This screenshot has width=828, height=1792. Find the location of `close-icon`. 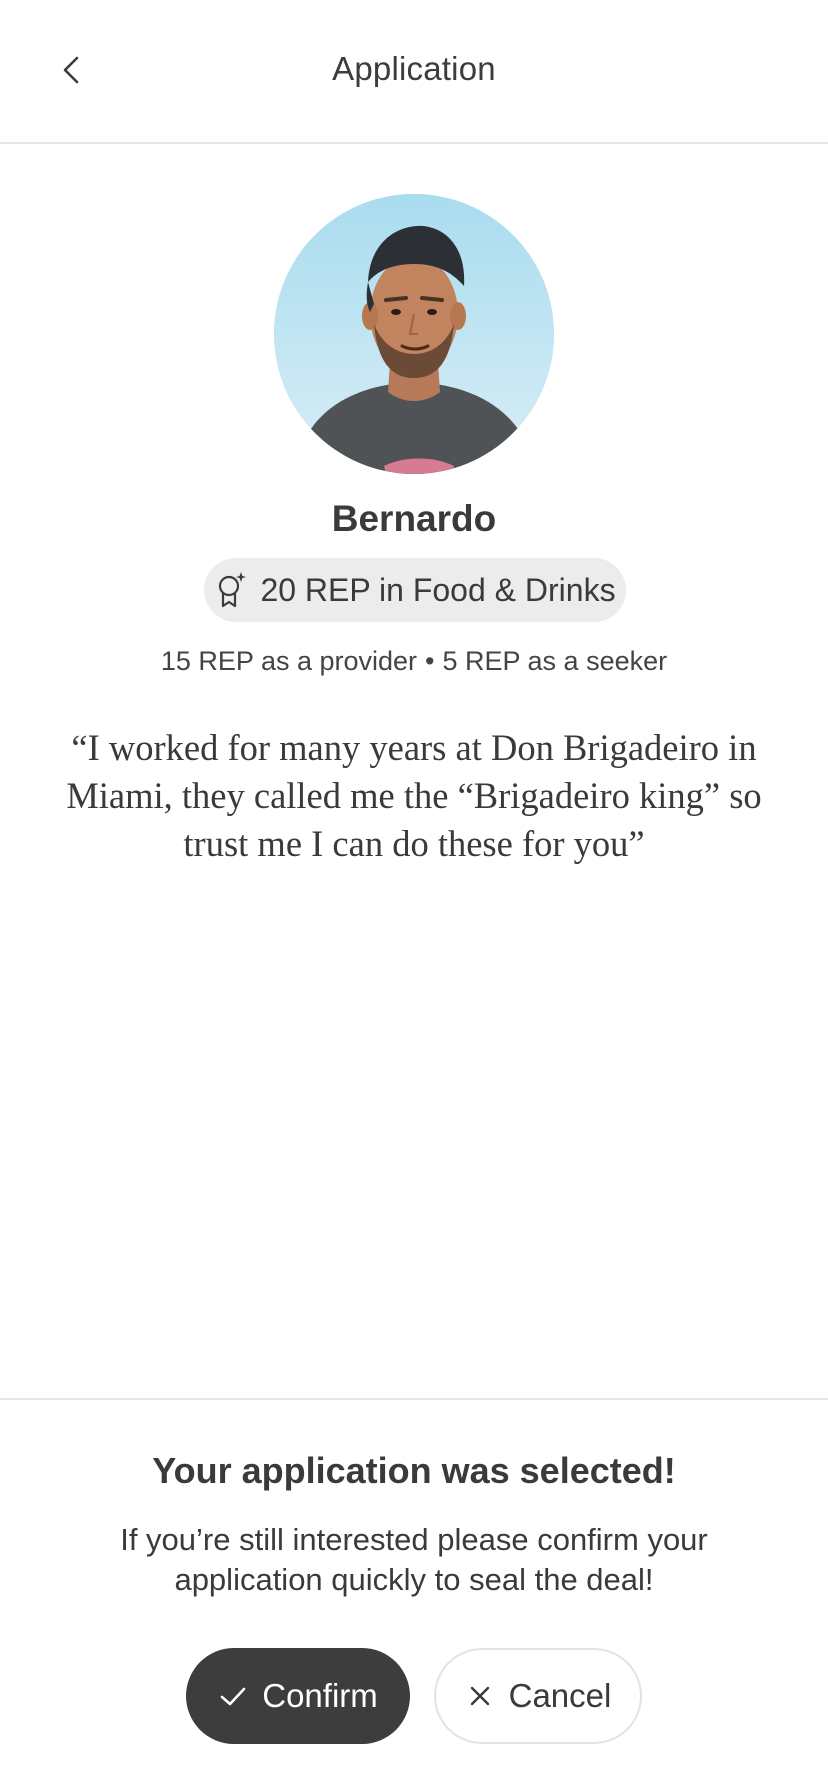

close-icon is located at coordinates (480, 1696).